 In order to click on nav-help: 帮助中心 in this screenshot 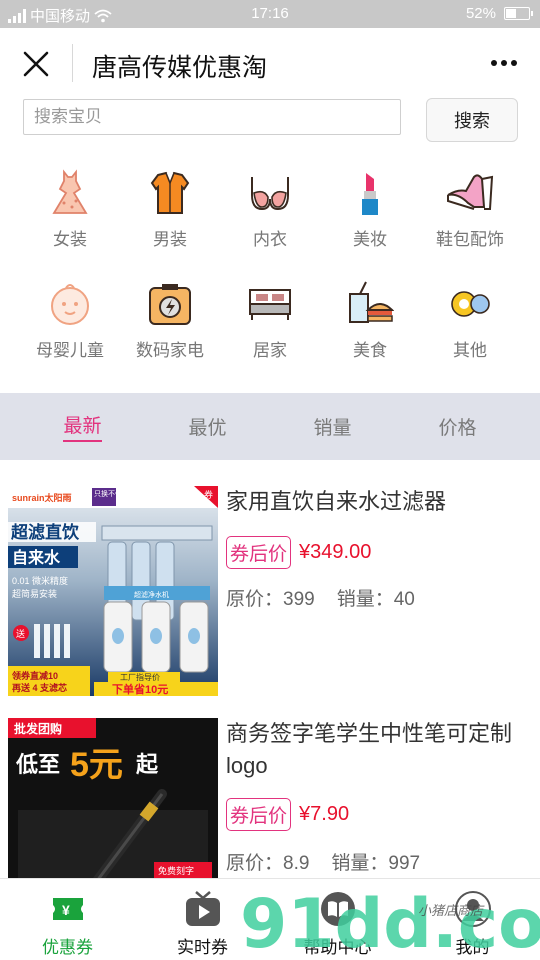, I will do `click(337, 919)`.